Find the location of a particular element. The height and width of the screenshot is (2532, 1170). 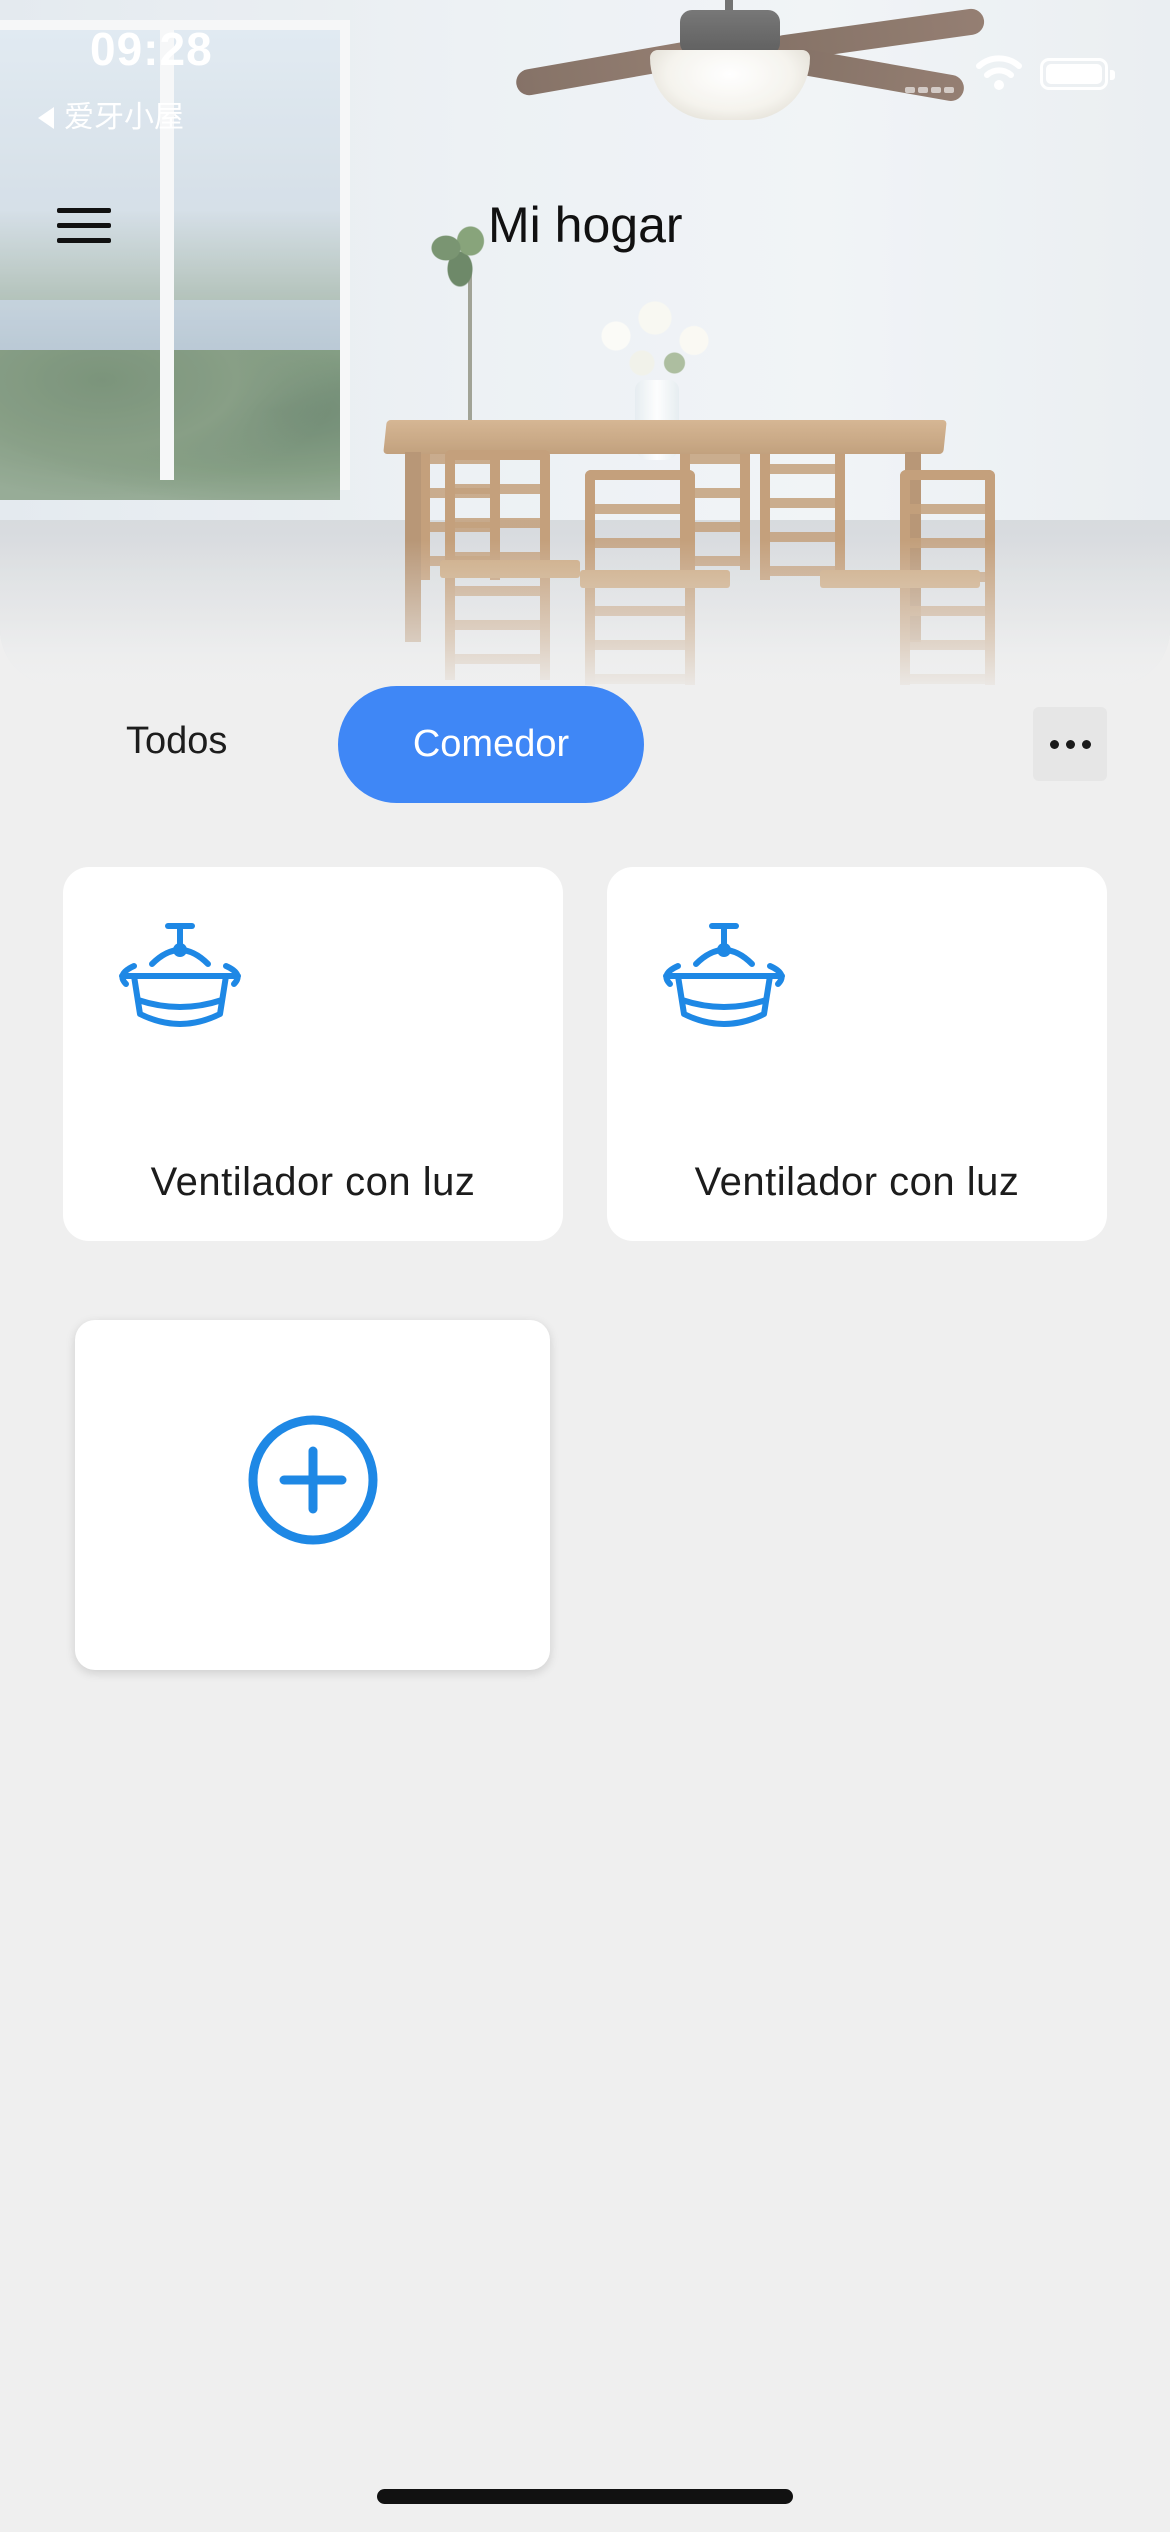

back-triangle-icon is located at coordinates (46, 118).